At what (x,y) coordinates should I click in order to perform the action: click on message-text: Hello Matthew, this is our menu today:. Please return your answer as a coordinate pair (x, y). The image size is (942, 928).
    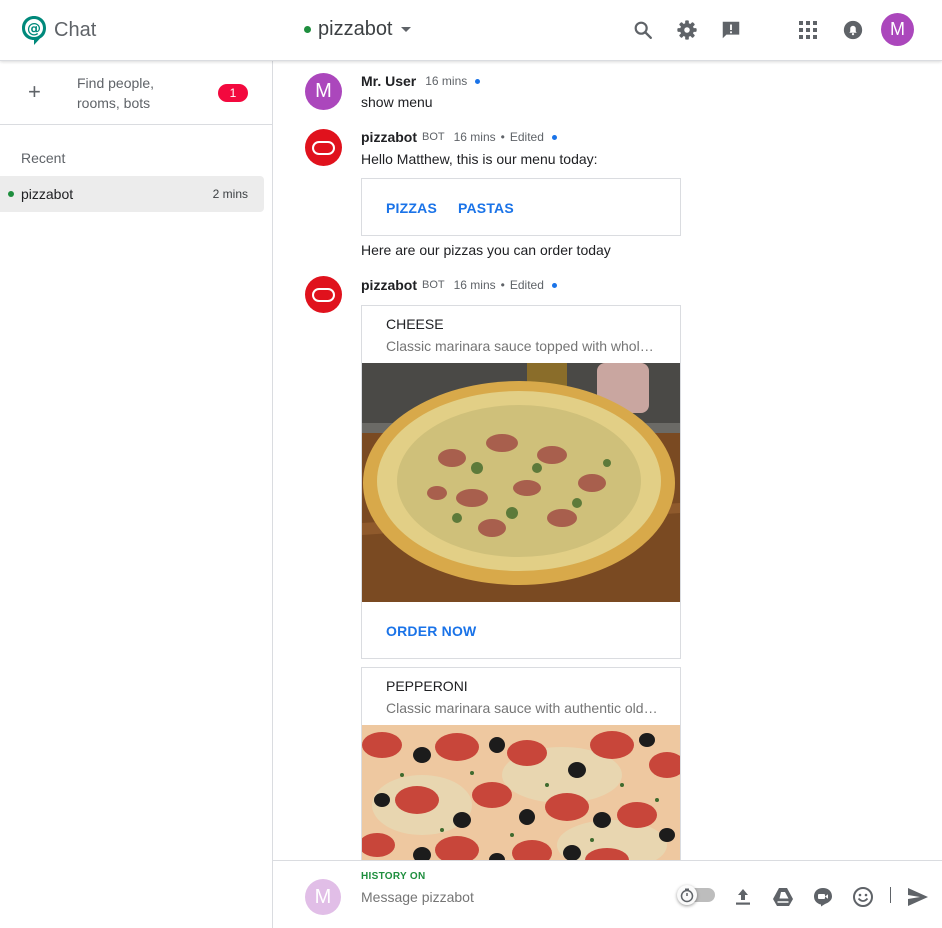
    Looking at the image, I should click on (479, 159).